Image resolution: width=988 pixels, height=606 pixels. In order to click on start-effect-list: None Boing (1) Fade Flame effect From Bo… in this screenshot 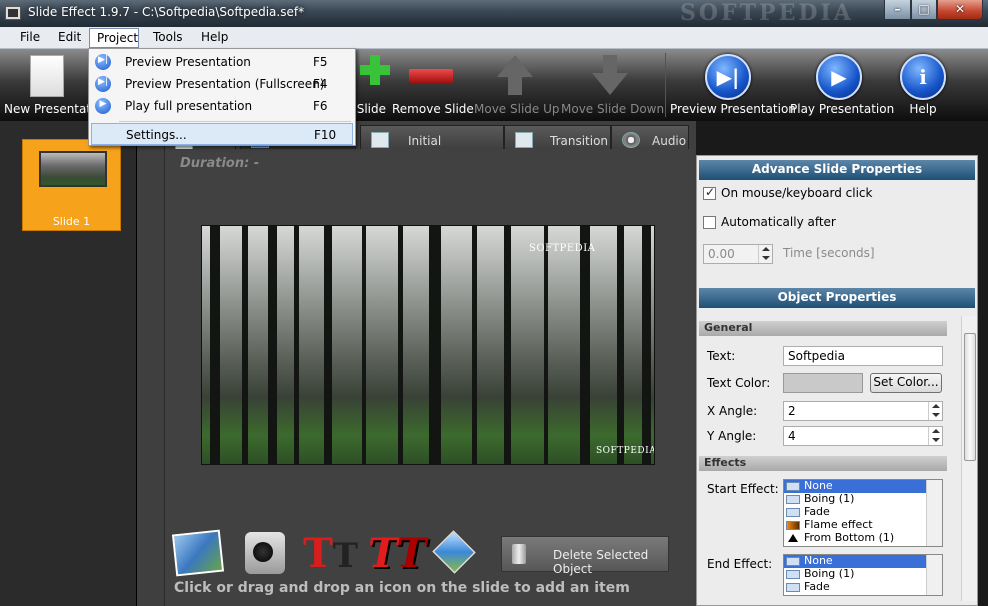, I will do `click(863, 513)`.